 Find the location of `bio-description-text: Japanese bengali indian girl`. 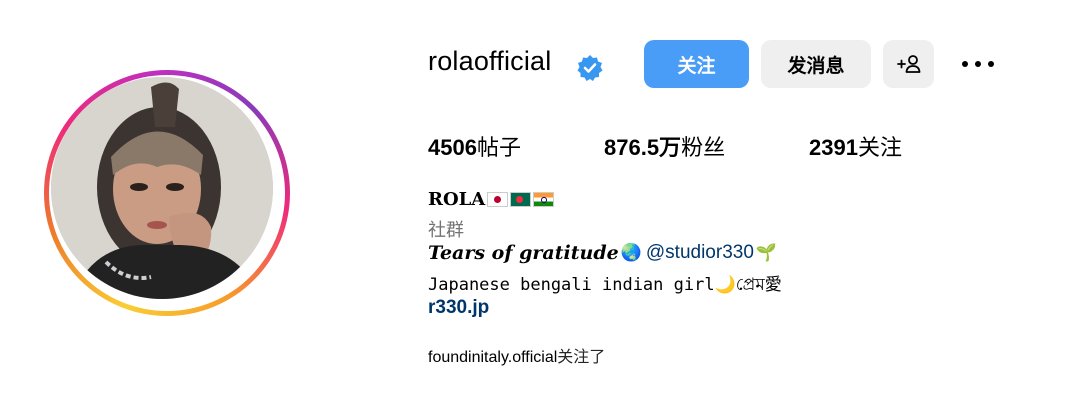

bio-description-text: Japanese bengali indian girl is located at coordinates (571, 285).